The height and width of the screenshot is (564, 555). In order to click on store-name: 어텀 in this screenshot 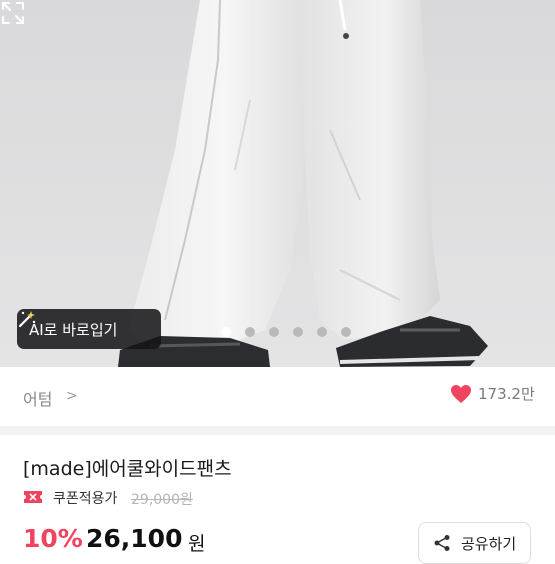, I will do `click(37, 398)`.